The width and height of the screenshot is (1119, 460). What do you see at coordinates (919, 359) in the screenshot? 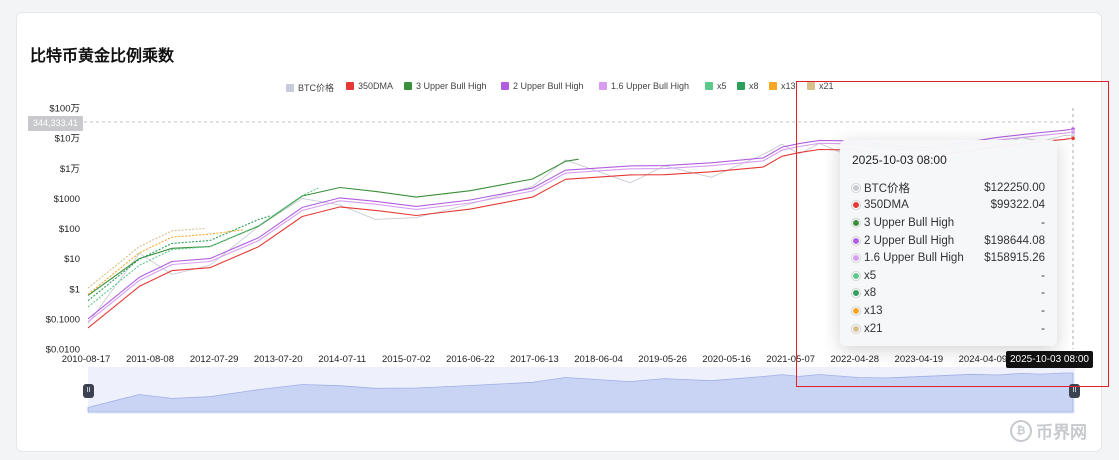
I see `x-tick-label: 2023-04-19` at bounding box center [919, 359].